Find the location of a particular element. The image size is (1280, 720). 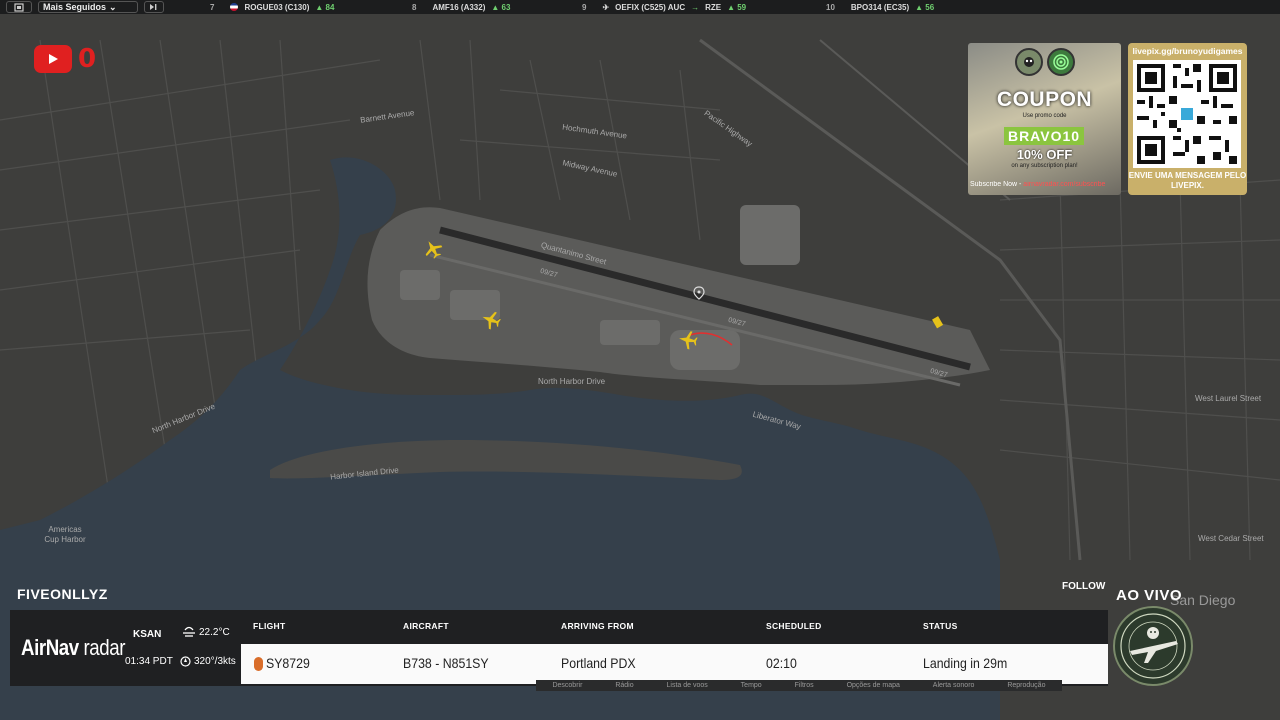

wind: 320°/3kts is located at coordinates (208, 661).